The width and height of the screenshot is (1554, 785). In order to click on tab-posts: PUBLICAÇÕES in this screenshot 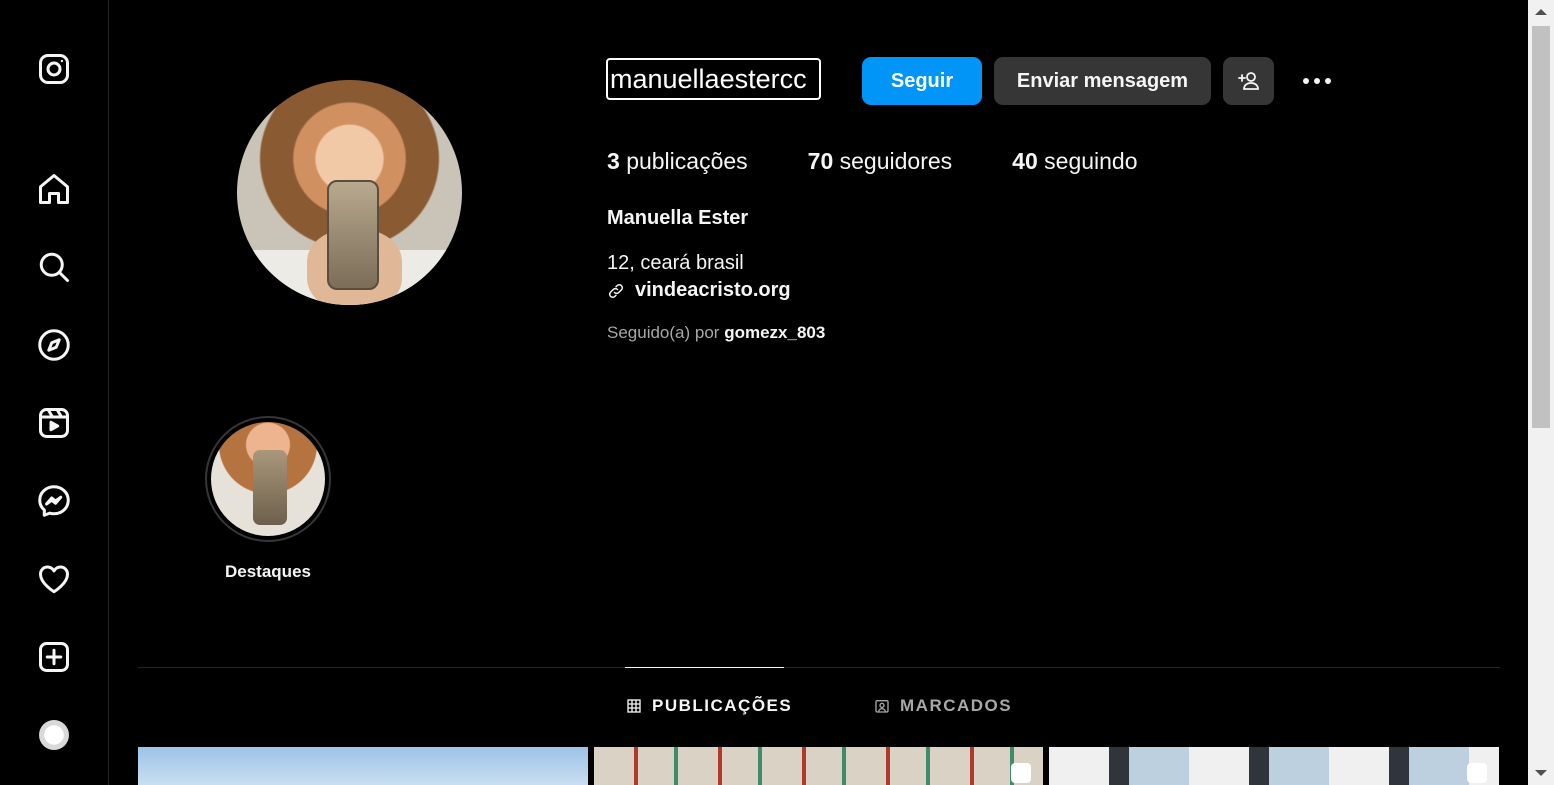, I will do `click(709, 706)`.